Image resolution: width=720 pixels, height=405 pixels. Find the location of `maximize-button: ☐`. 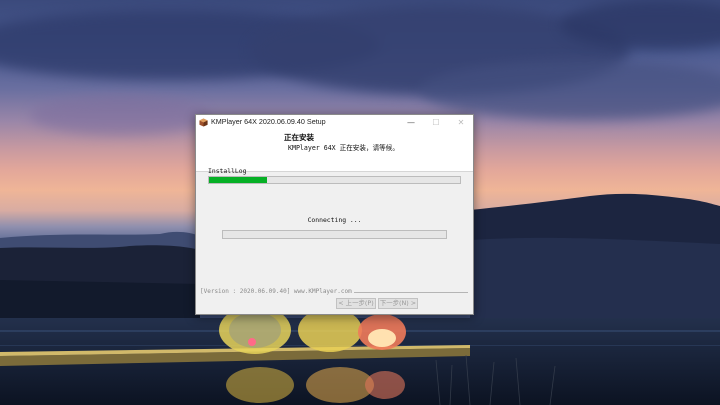

maximize-button: ☐ is located at coordinates (436, 122).